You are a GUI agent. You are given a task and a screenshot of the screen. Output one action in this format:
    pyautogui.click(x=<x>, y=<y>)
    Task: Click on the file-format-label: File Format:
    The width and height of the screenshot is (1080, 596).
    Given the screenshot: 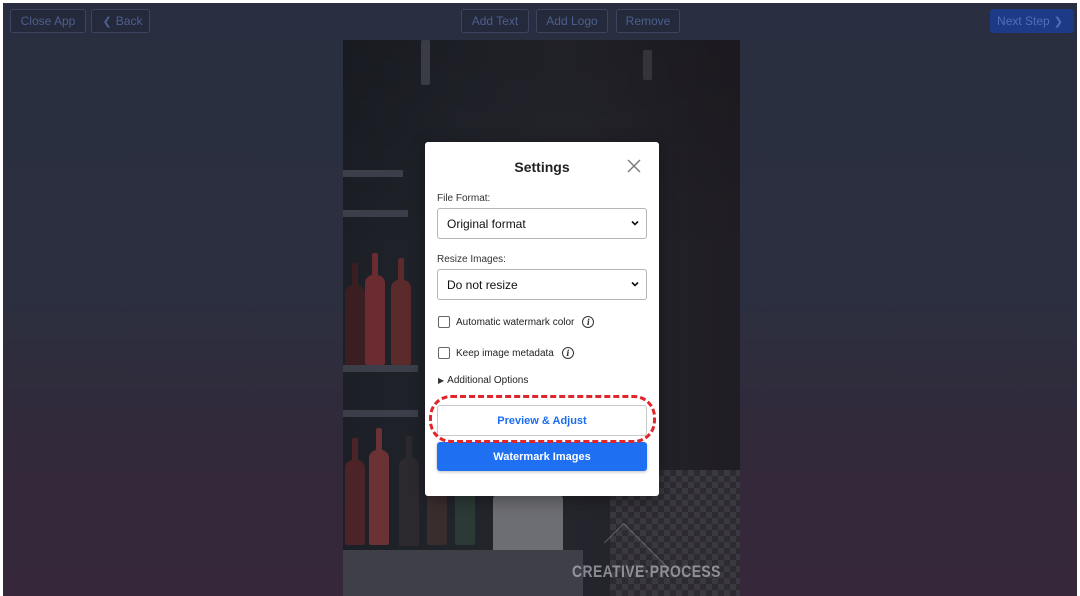 What is the action you would take?
    pyautogui.click(x=464, y=198)
    